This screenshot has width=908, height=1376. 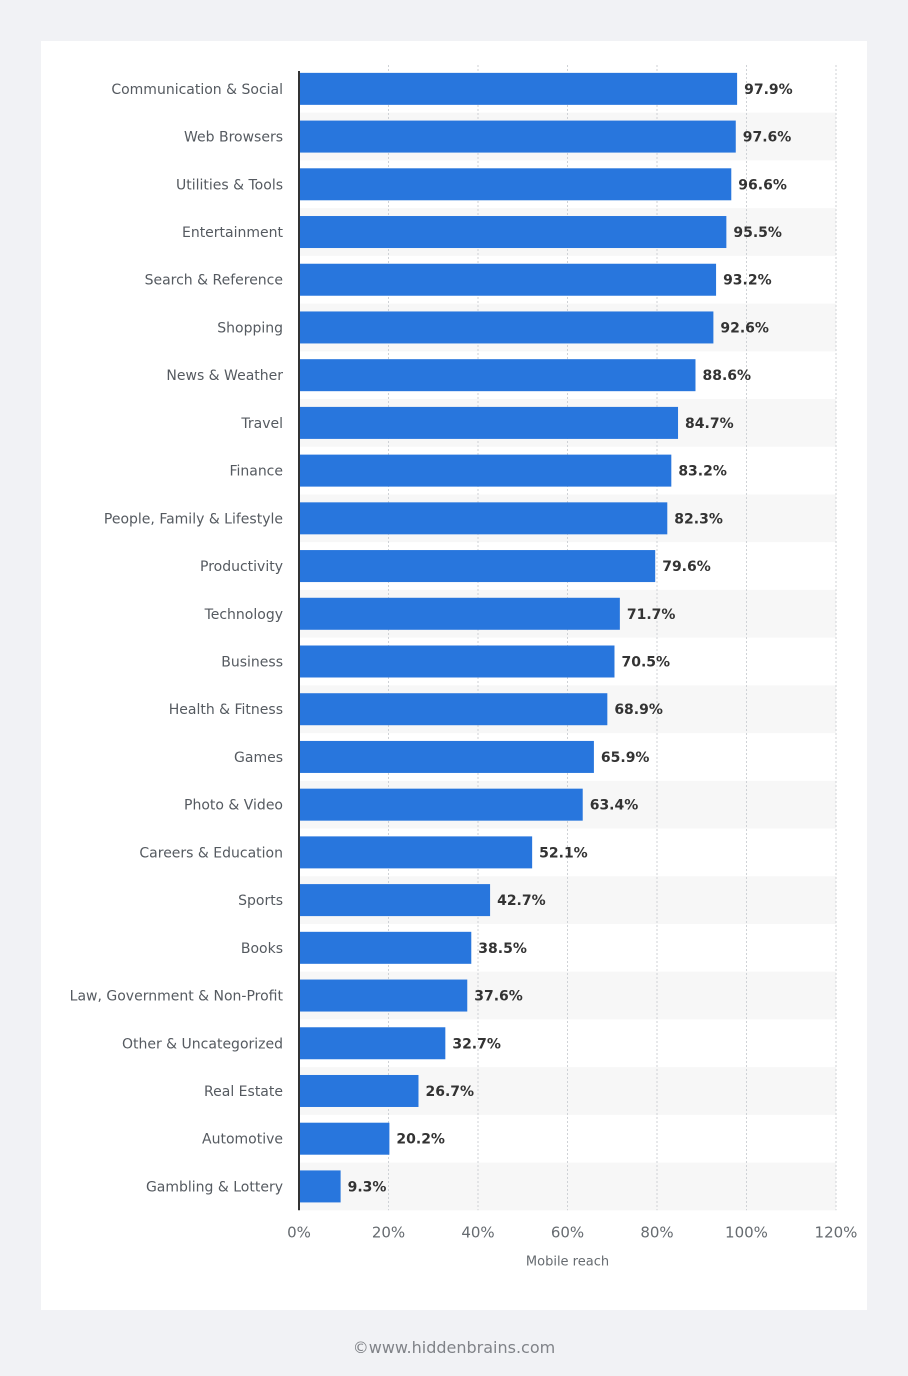 I want to click on category-label: Sports, so click(x=260, y=901).